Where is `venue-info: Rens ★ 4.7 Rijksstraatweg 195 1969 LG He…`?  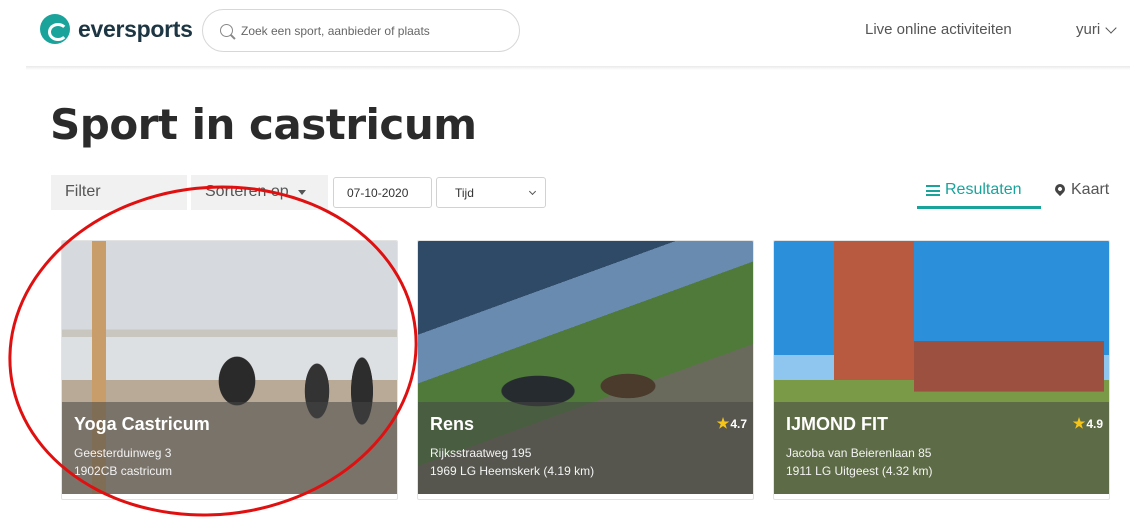 venue-info: Rens ★ 4.7 Rijksstraatweg 195 1969 LG He… is located at coordinates (585, 448).